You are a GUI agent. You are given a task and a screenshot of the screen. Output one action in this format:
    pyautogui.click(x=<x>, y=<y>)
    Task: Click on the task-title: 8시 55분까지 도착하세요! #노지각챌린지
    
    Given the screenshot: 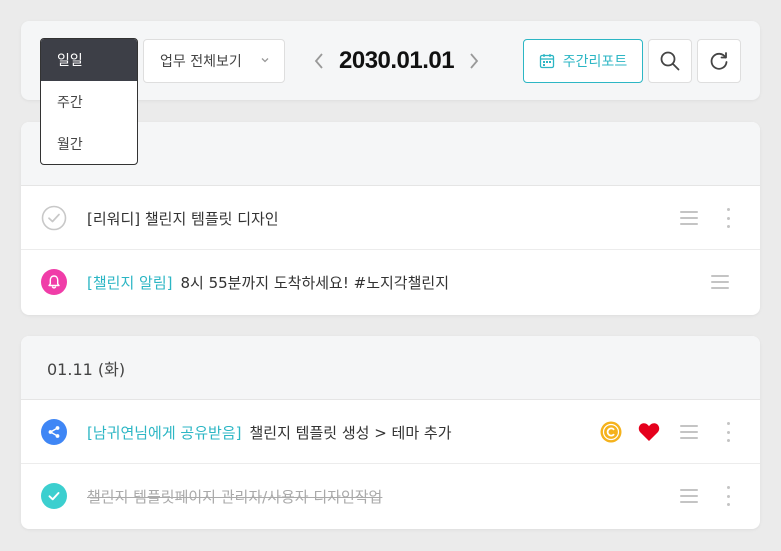 What is the action you would take?
    pyautogui.click(x=315, y=282)
    